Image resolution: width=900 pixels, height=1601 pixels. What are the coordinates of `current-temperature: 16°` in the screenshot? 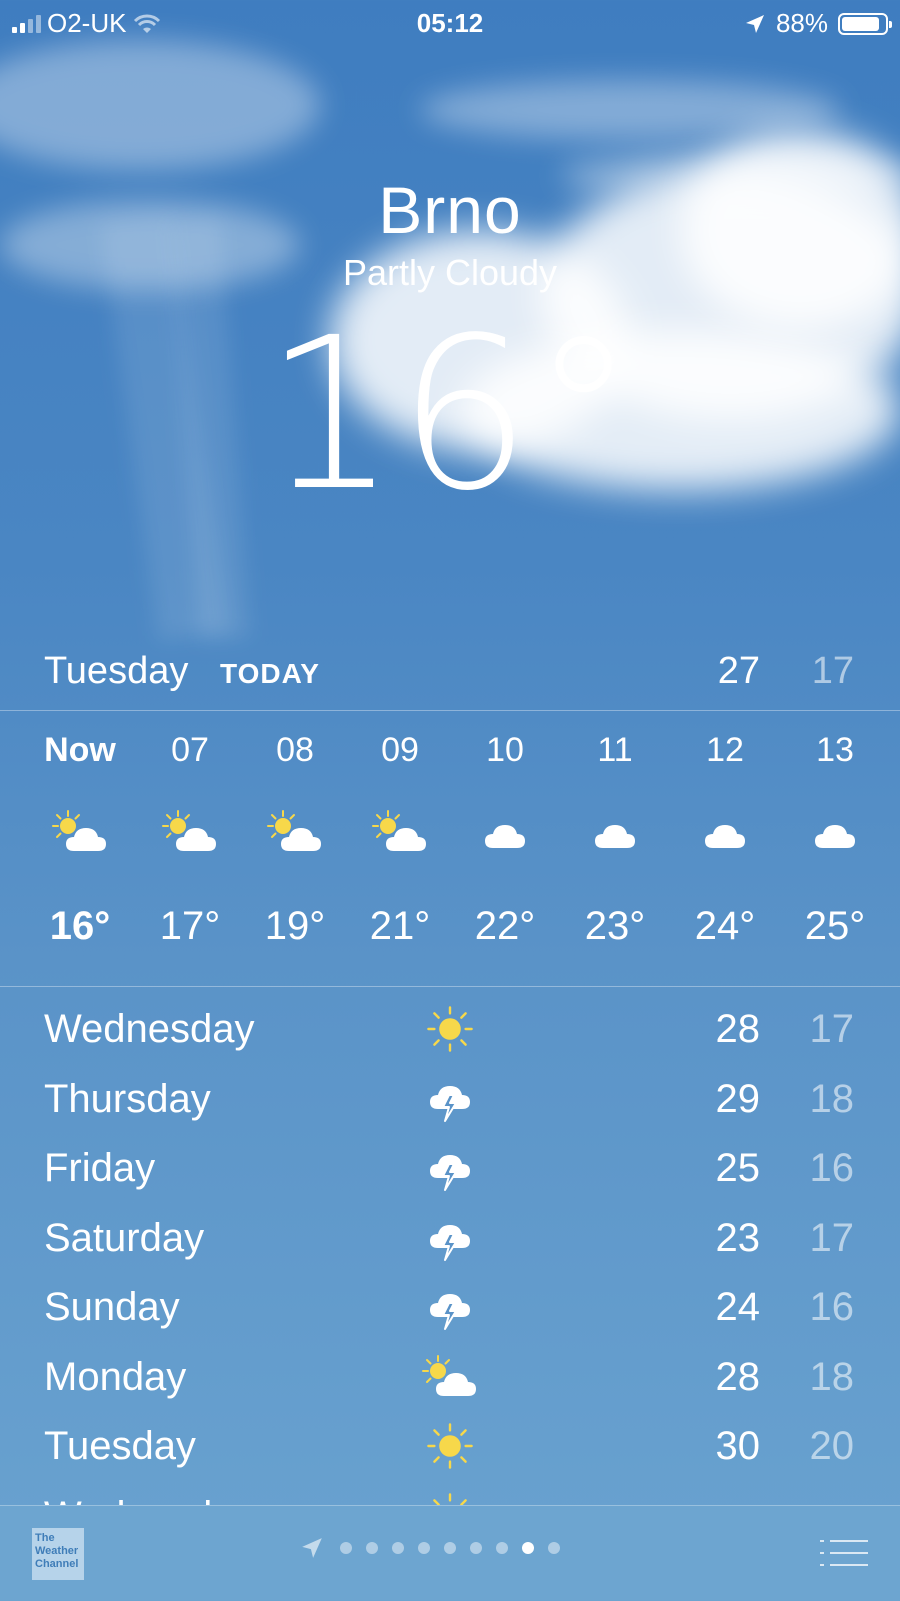 It's located at (450, 415).